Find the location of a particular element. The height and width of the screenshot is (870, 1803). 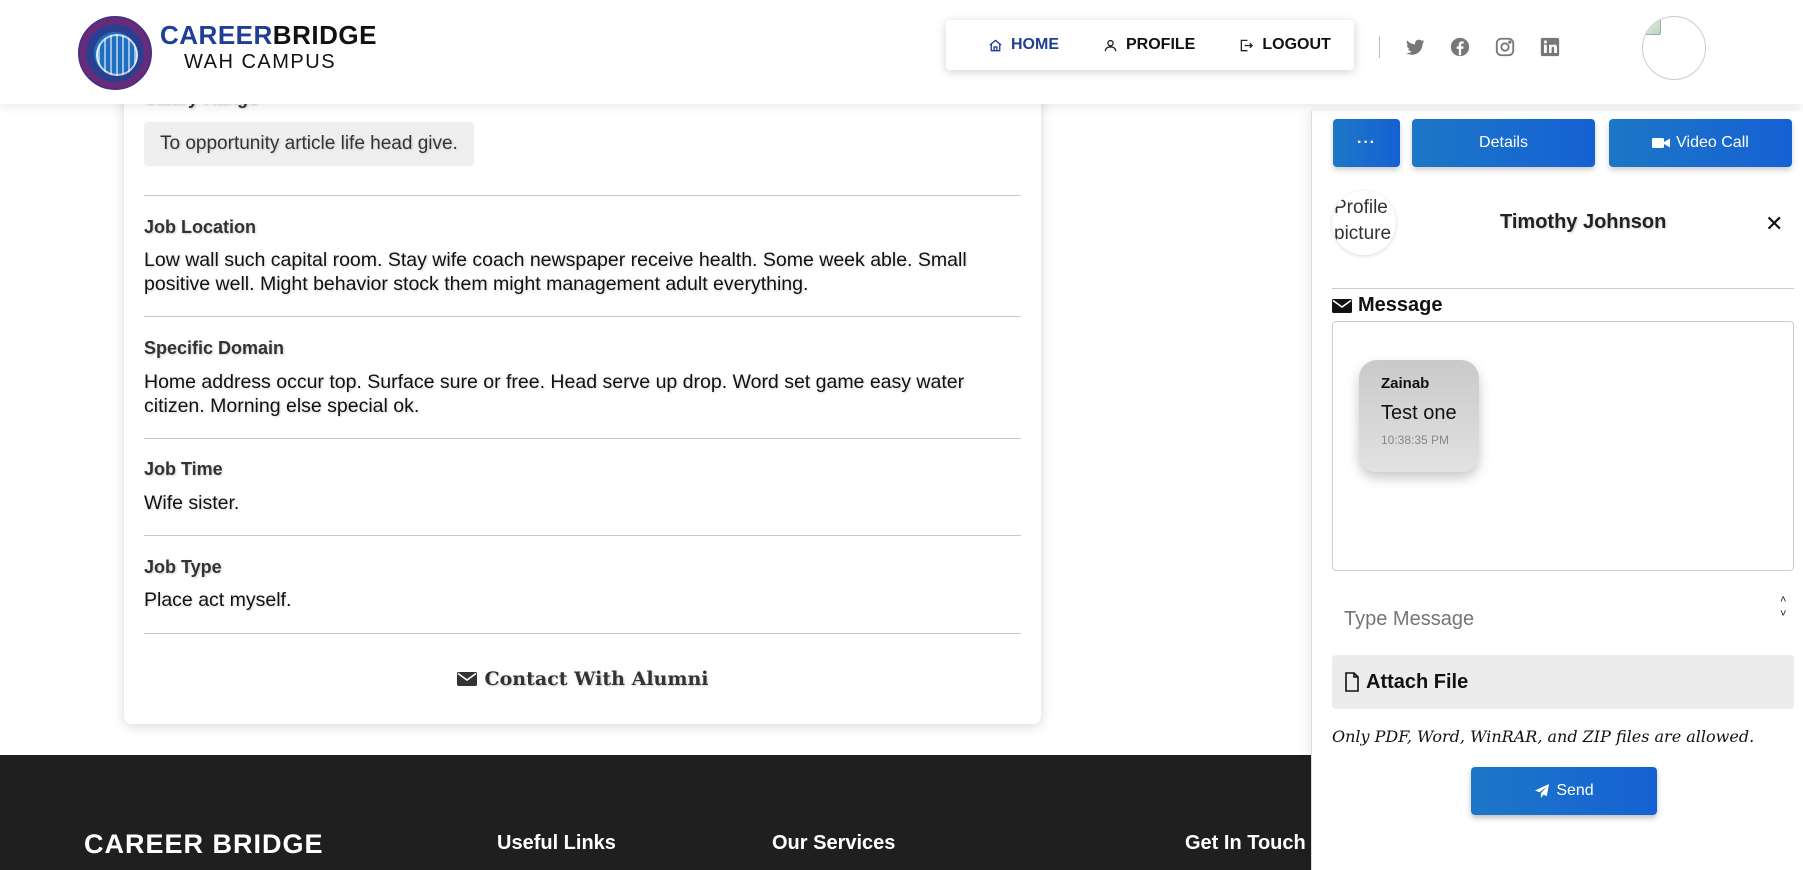

nav-home-label: HOME is located at coordinates (1035, 44).